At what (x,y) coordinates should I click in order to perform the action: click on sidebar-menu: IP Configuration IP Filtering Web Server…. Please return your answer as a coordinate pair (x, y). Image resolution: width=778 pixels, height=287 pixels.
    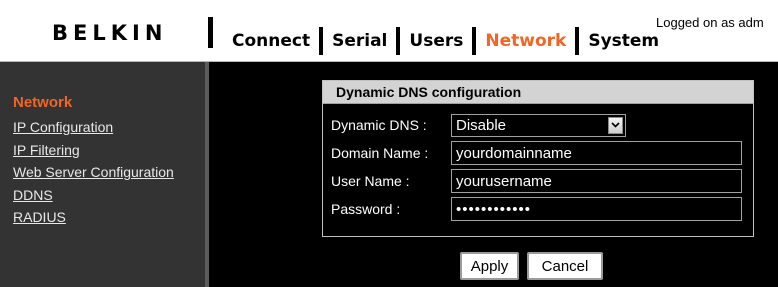
    Looking at the image, I should click on (93, 172).